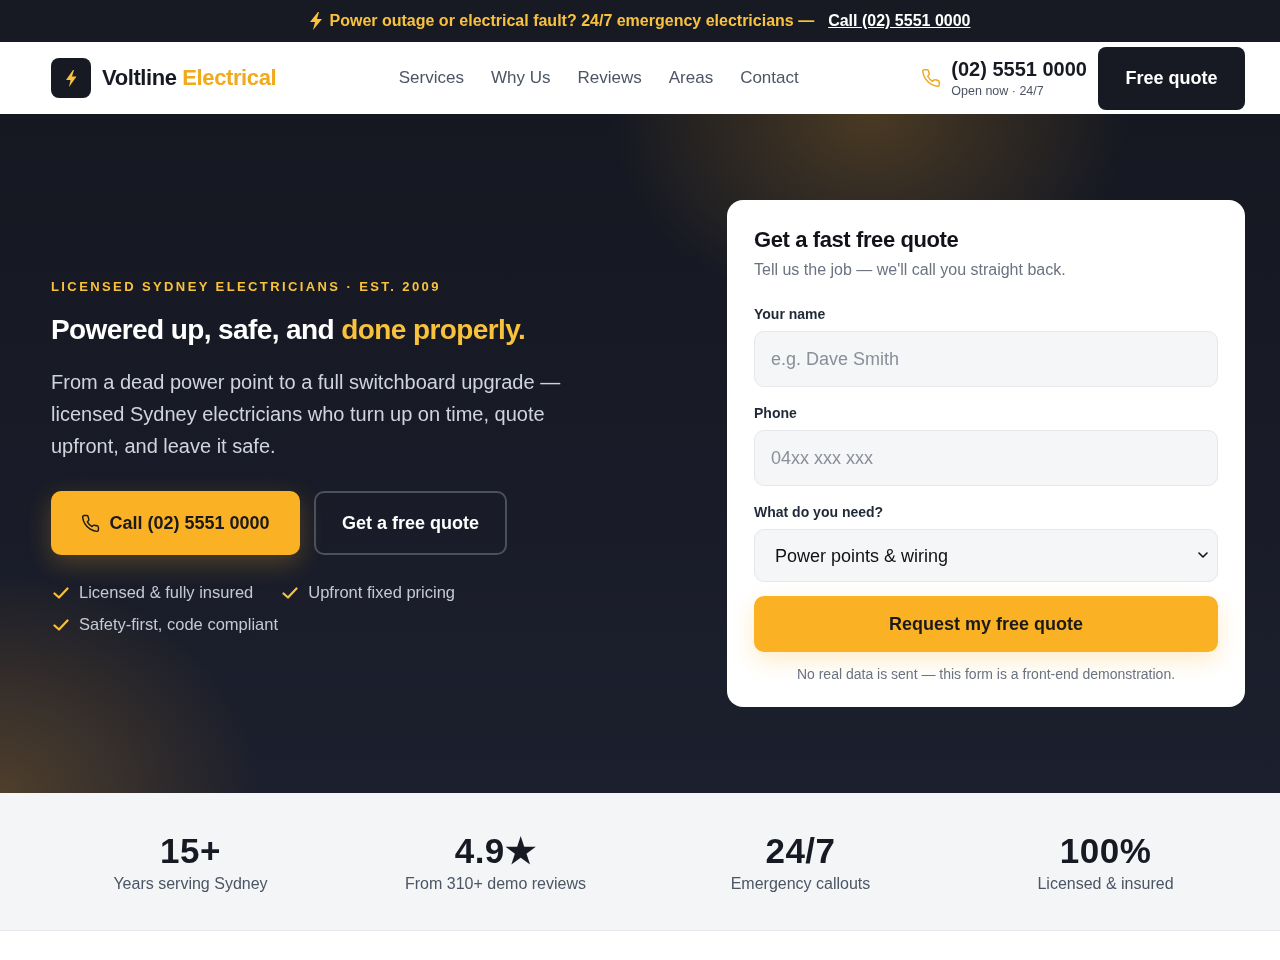 This screenshot has height=960, width=1280. What do you see at coordinates (306, 414) in the screenshot?
I see `hero-intro: From a dead power point to a full switchboard upgrade — licensed Sydney electricians who turn up on time, quote upfront, and leave it safe.` at bounding box center [306, 414].